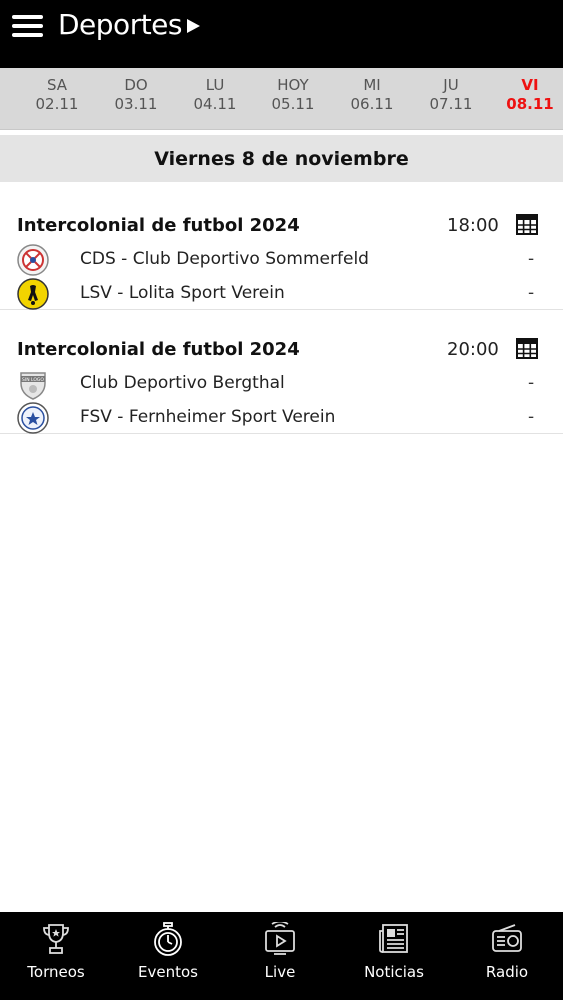  I want to click on stopwatch-icon, so click(168, 939).